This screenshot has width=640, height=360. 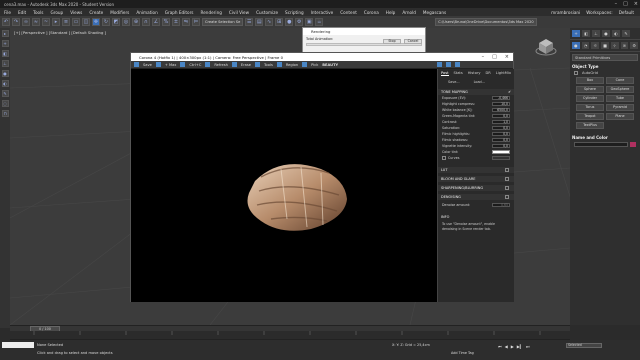 I want to click on track-bar, so click(x=290, y=335).